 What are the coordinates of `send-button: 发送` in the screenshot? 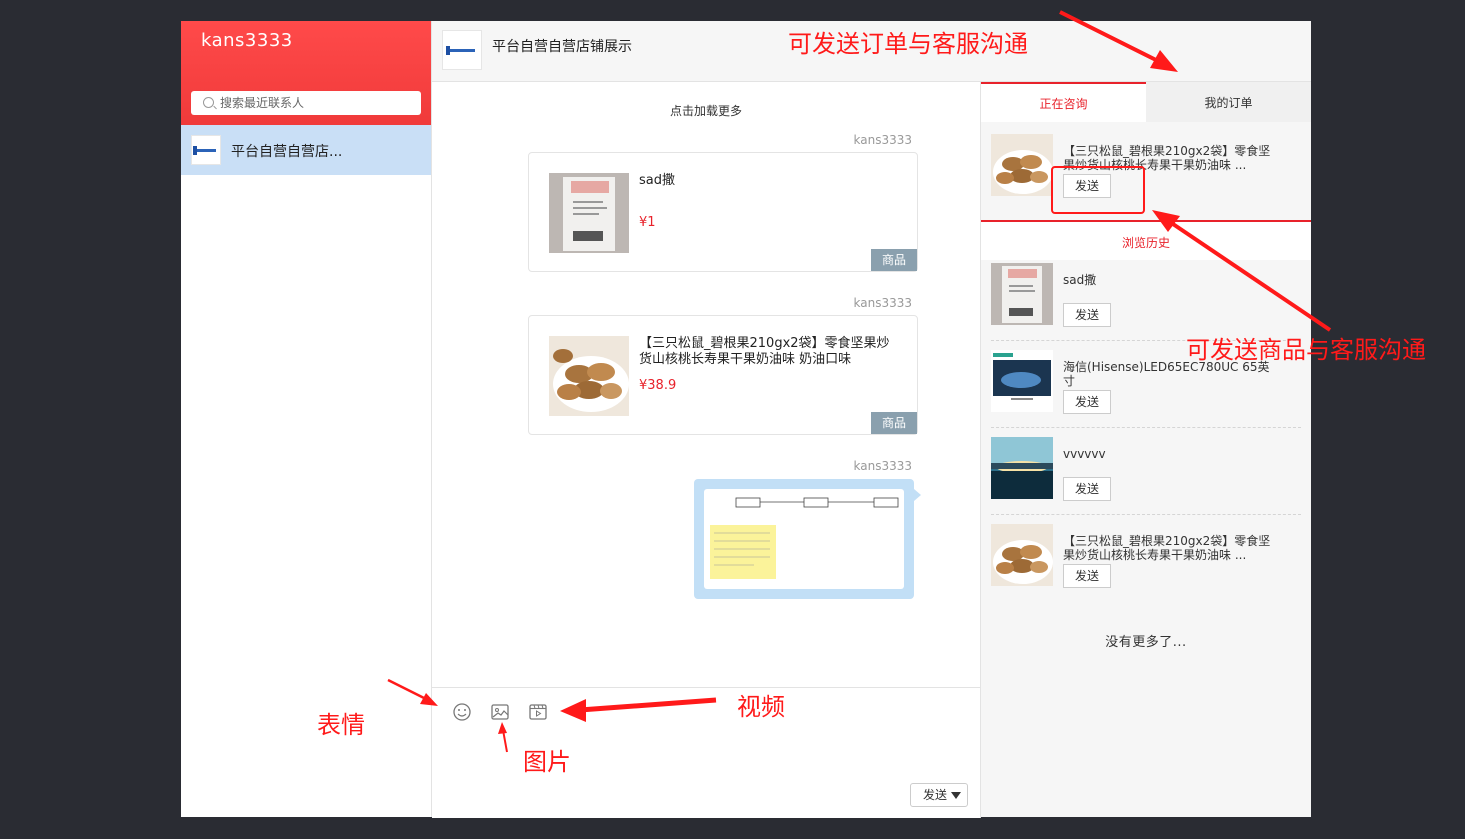 It's located at (939, 795).